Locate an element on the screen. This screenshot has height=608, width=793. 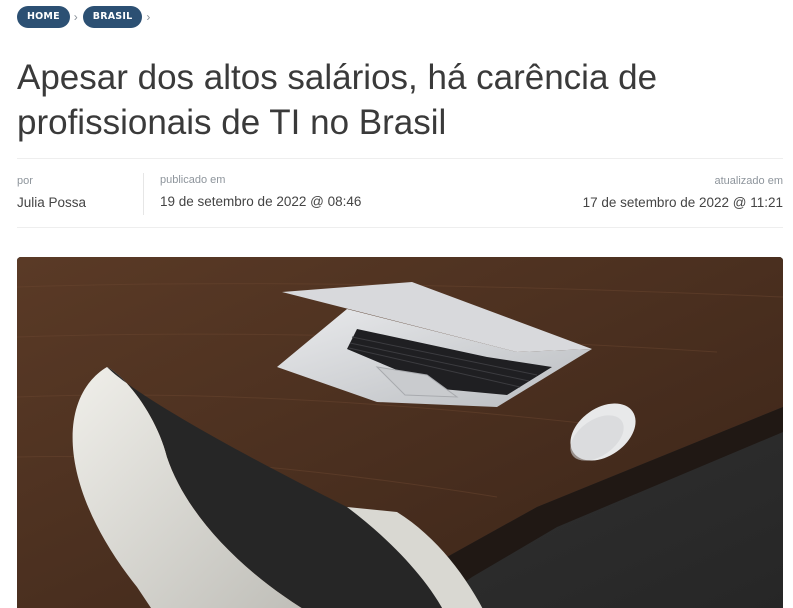
author-block: por Julia Possa is located at coordinates (51, 193).